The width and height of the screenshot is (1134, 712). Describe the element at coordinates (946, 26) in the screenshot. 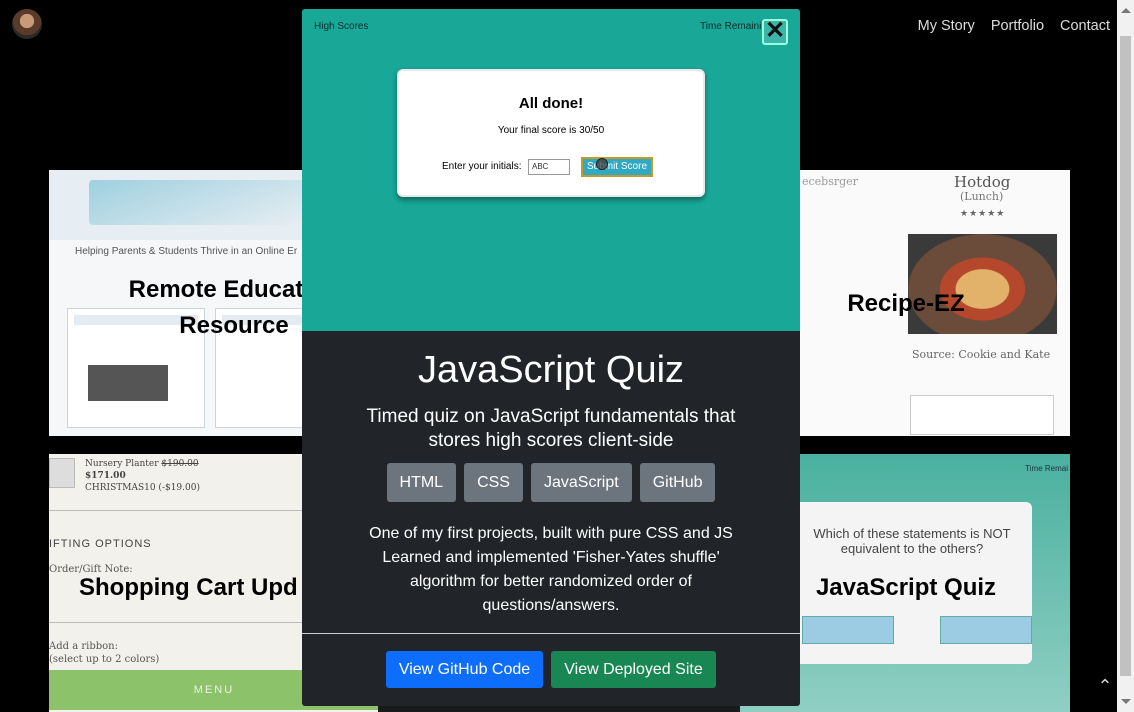

I see `nav-link-my-story: My Story` at that location.